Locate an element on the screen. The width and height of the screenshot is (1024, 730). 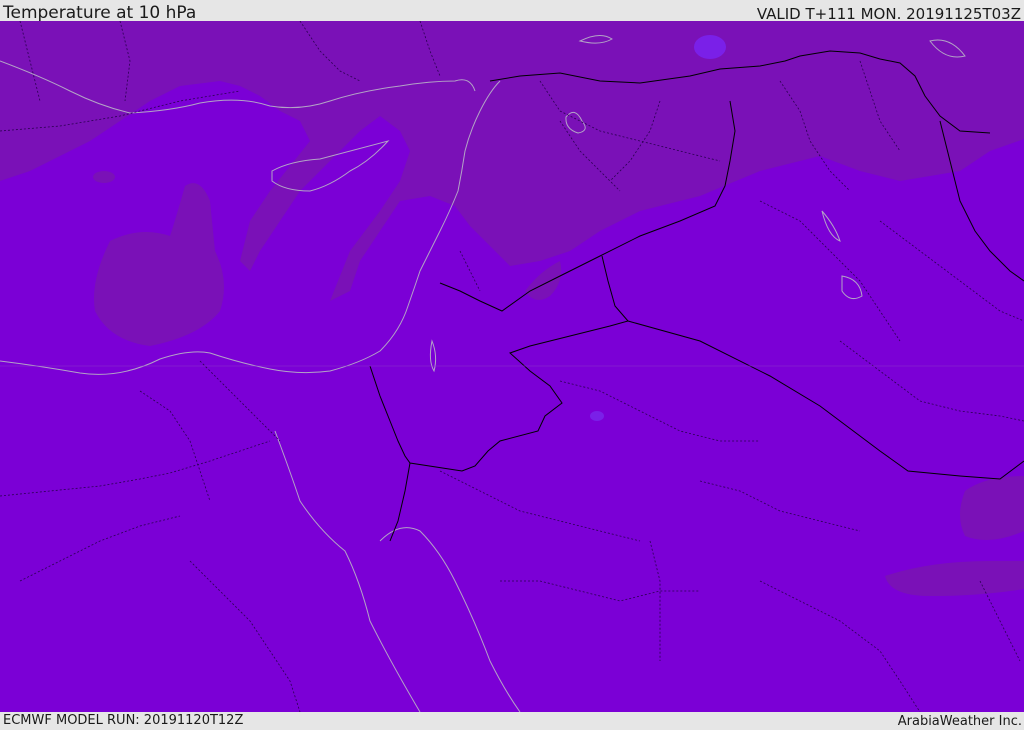
credit-label: ArabiaWeather Inc. is located at coordinates (959, 721).